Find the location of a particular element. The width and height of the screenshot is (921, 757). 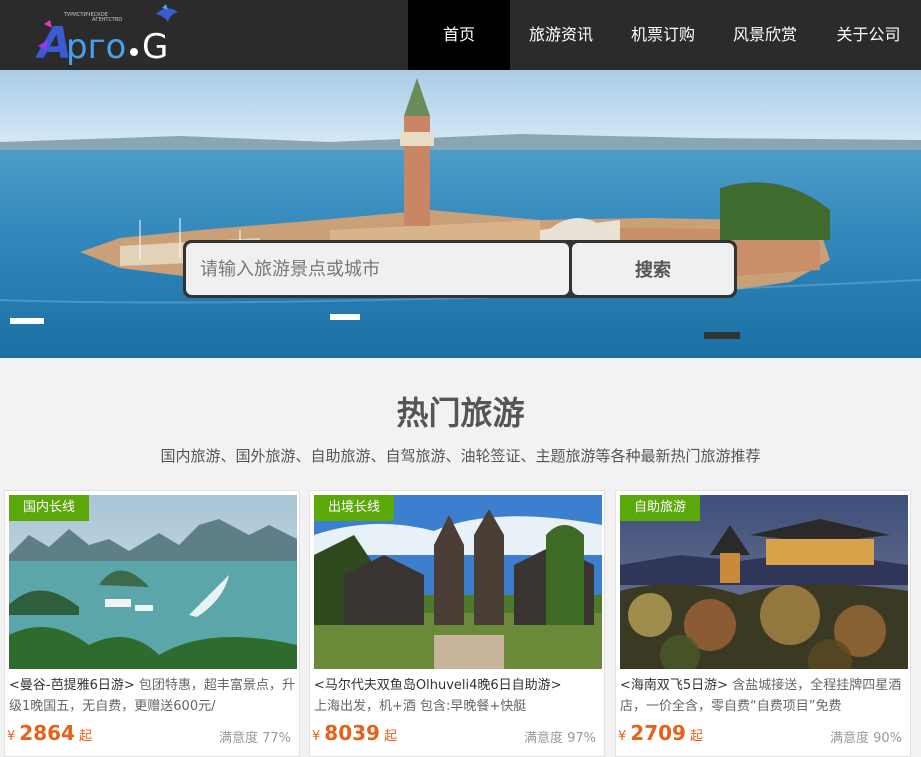

search-input is located at coordinates (377, 269).